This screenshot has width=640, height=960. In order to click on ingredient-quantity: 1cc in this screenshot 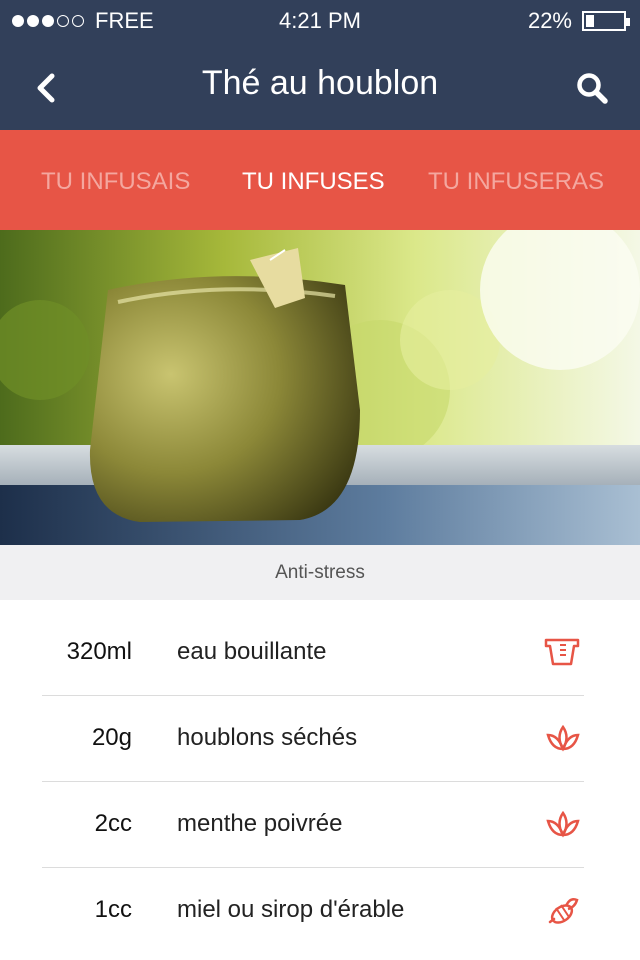, I will do `click(113, 909)`.